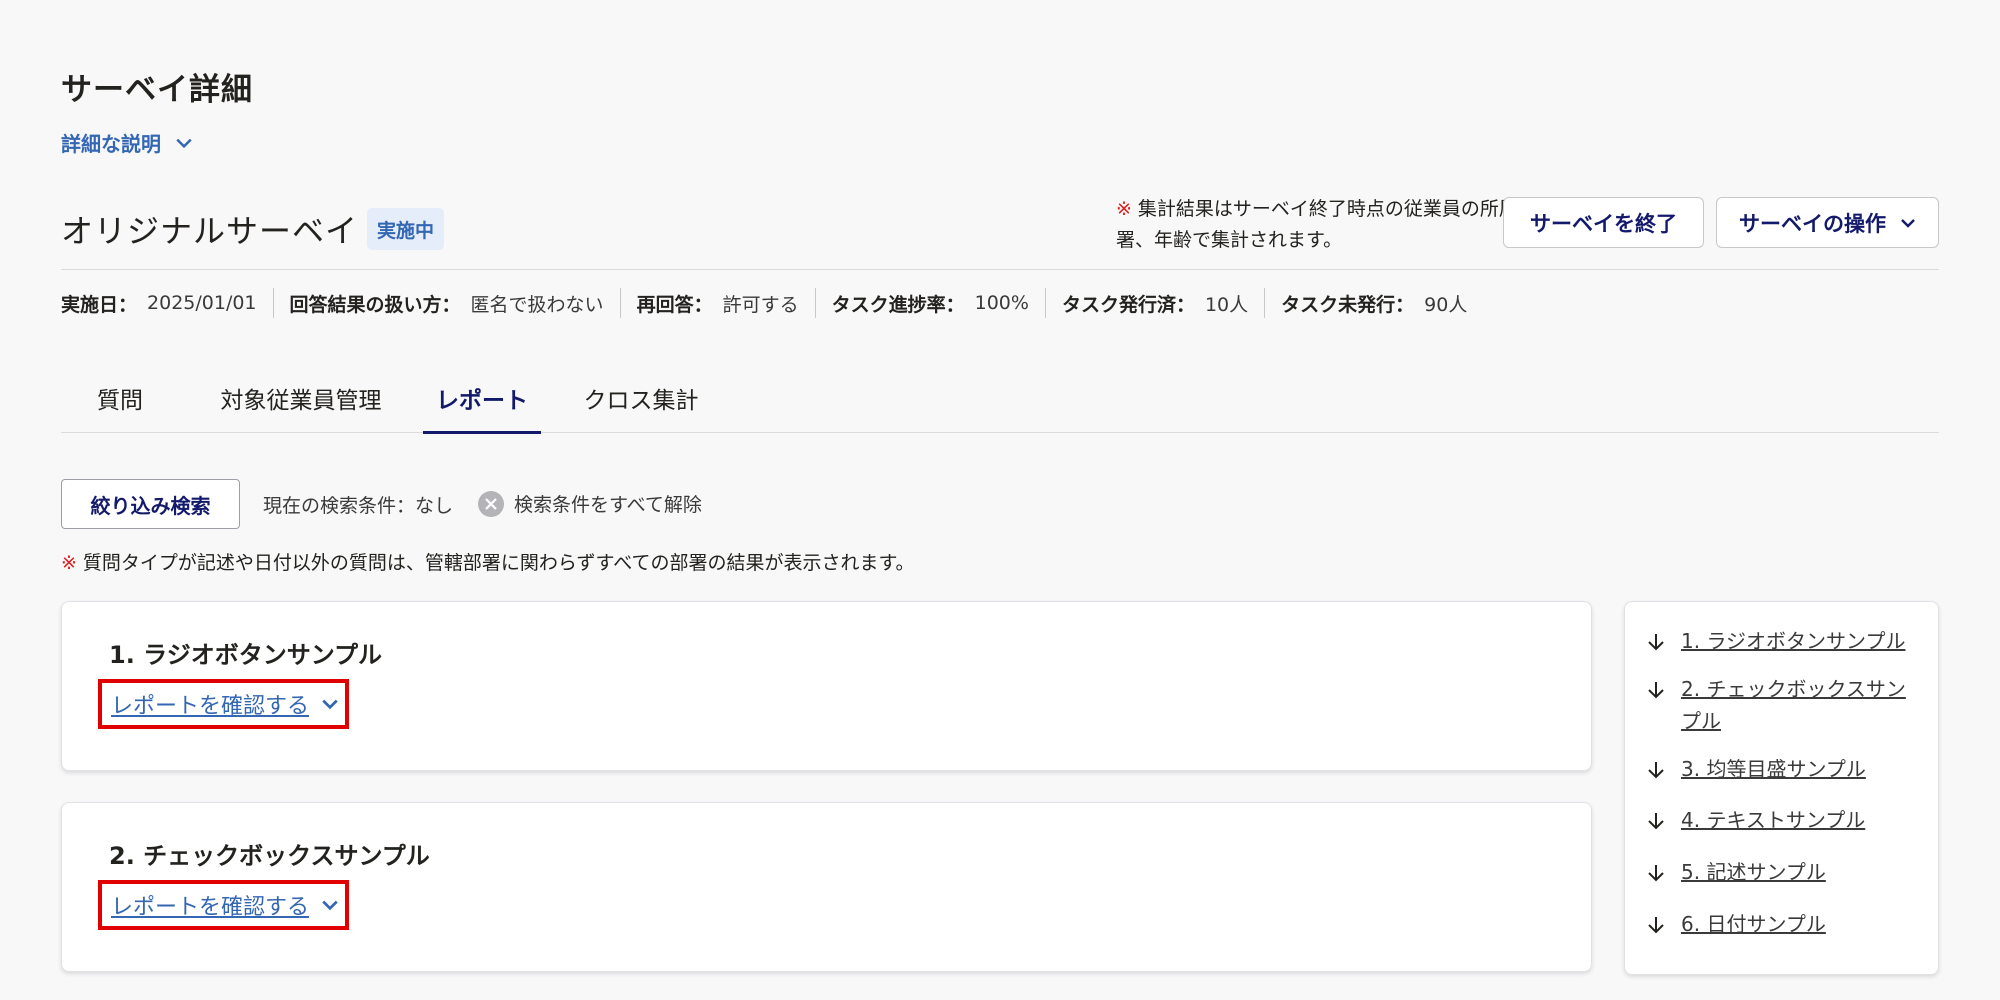  What do you see at coordinates (358, 506) in the screenshot?
I see `current-condition: 現在の検索条件：なし` at bounding box center [358, 506].